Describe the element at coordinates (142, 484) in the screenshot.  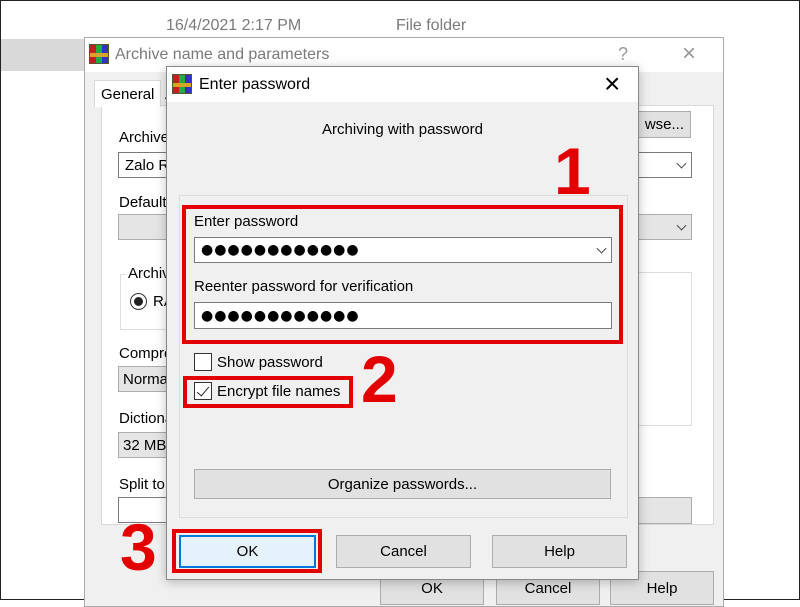
I see `split-label: Split to` at that location.